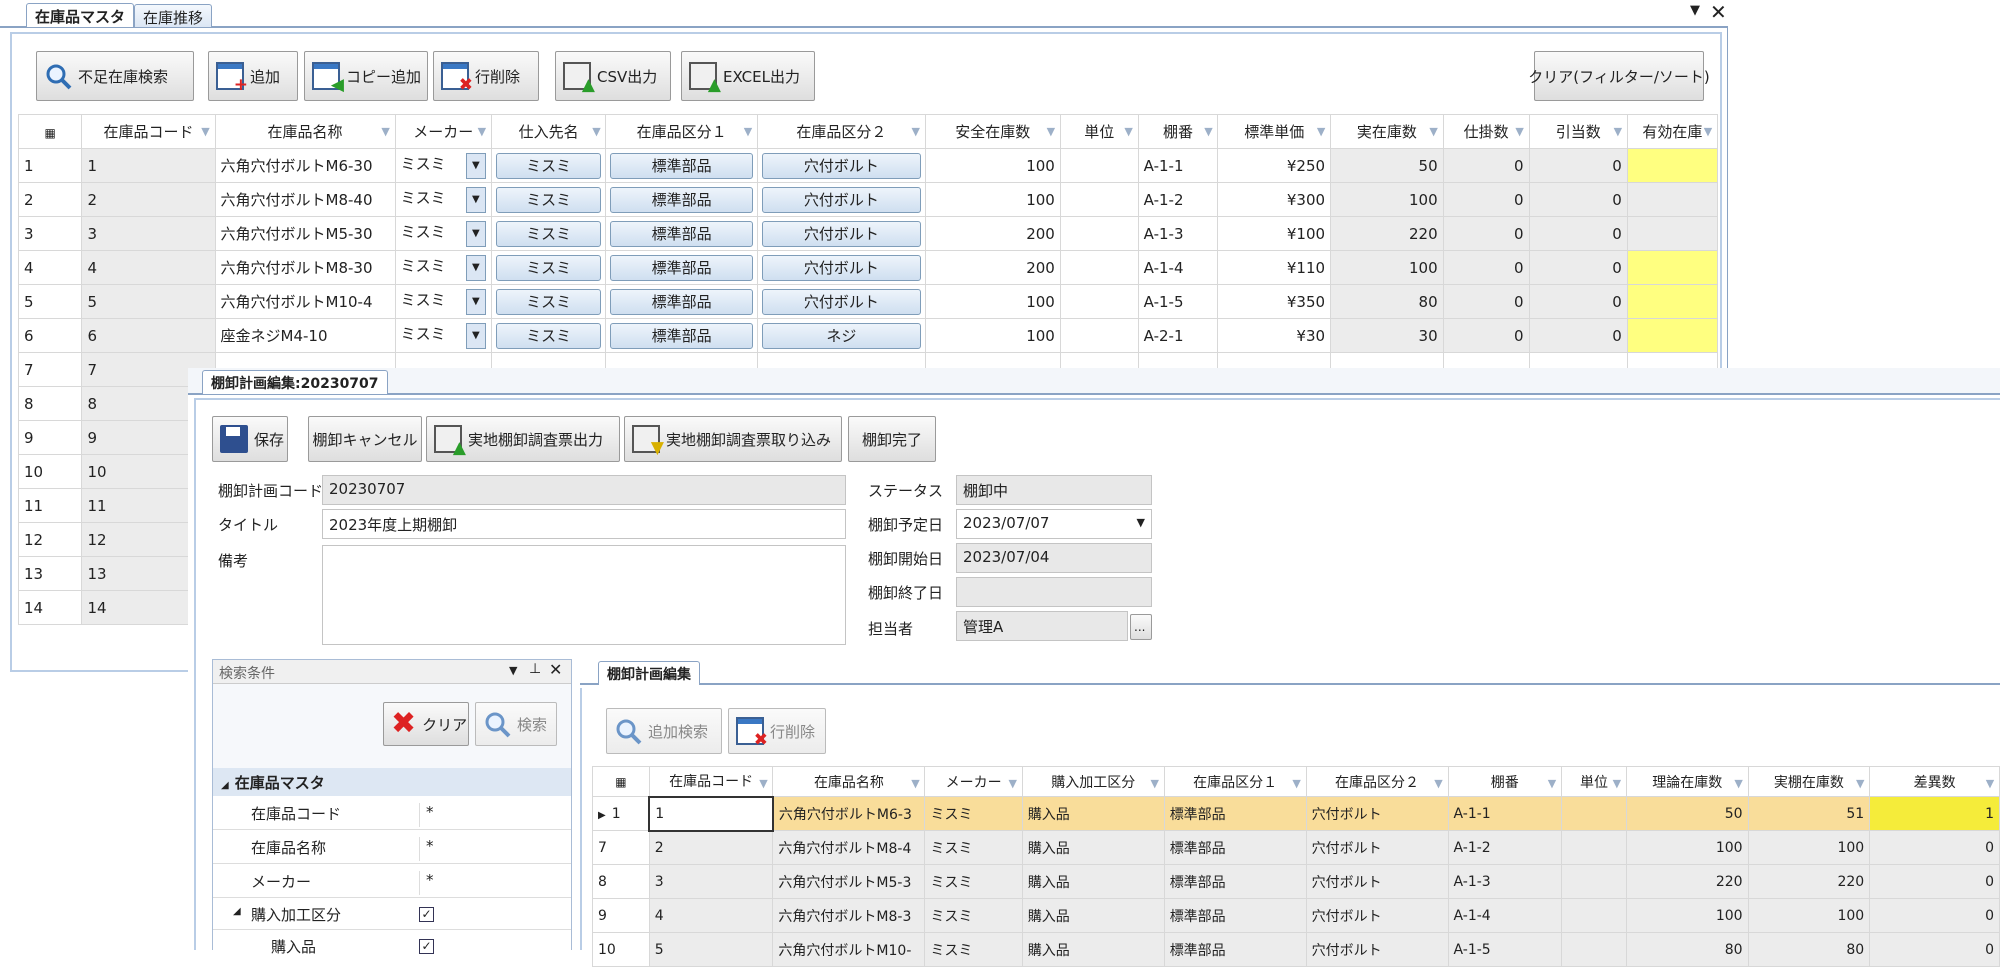 The width and height of the screenshot is (2000, 967). Describe the element at coordinates (50, 369) in the screenshot. I see `row-number: 7` at that location.